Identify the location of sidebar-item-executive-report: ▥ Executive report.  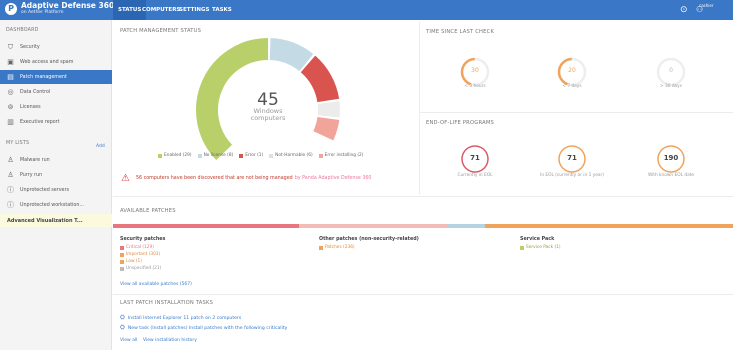
(56, 122).